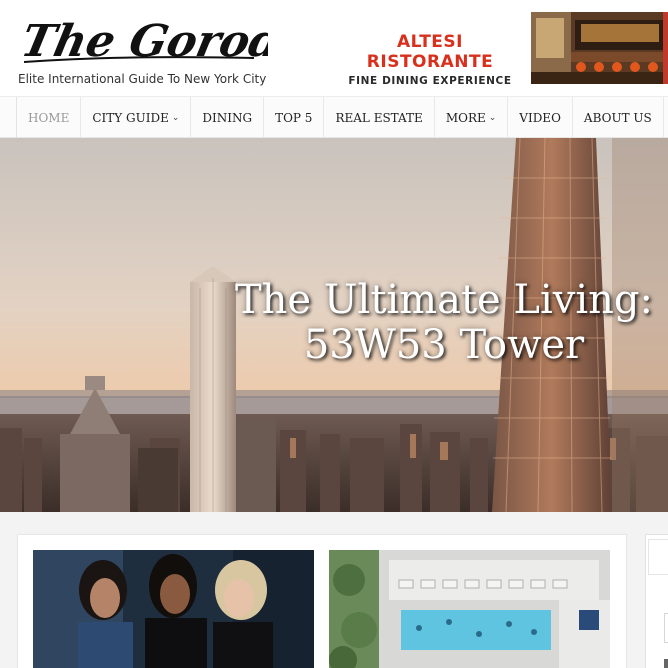 The image size is (668, 668). I want to click on site-logo: The Gorod, so click(143, 36).